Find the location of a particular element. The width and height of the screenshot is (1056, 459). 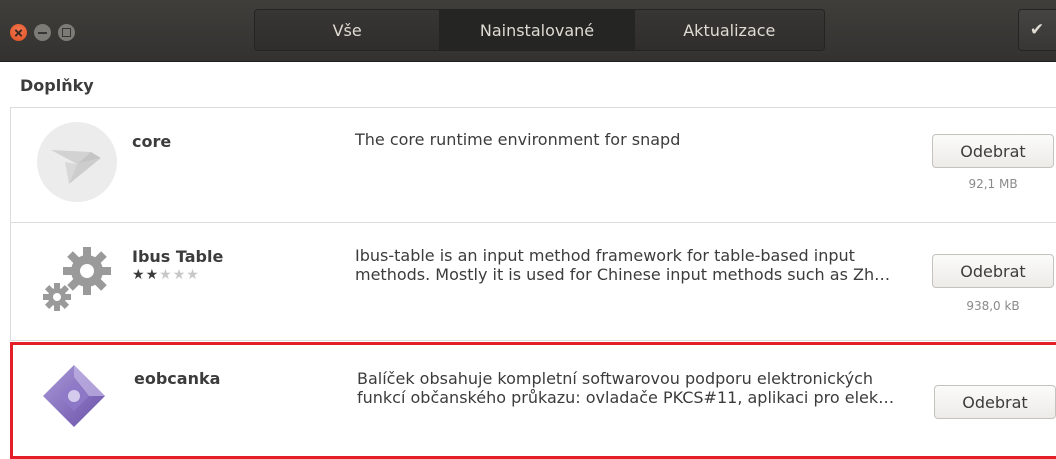

header-bar: Vše Nainstalované Aktualizace ✔ is located at coordinates (528, 31).